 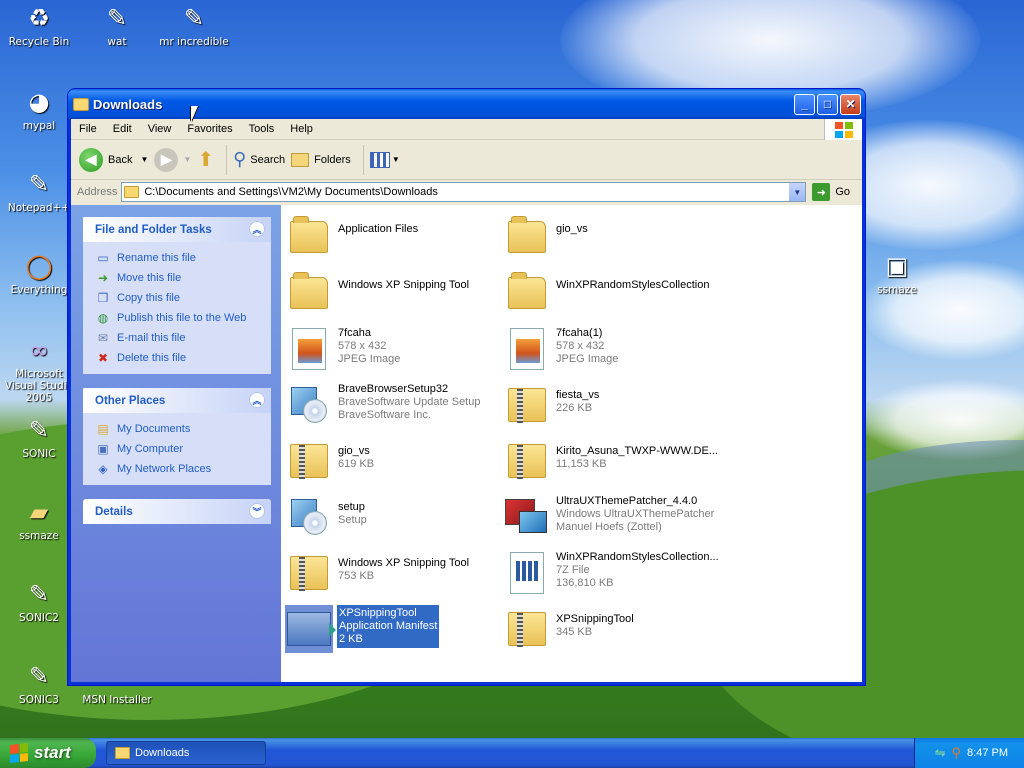 What do you see at coordinates (356, 576) in the screenshot?
I see `file-size: 753 KB` at bounding box center [356, 576].